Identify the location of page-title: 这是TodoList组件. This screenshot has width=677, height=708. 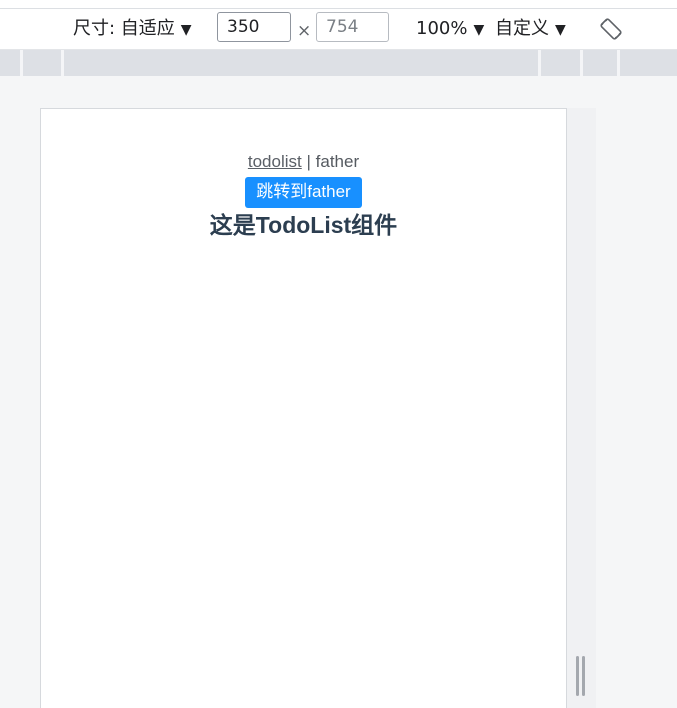
(303, 225).